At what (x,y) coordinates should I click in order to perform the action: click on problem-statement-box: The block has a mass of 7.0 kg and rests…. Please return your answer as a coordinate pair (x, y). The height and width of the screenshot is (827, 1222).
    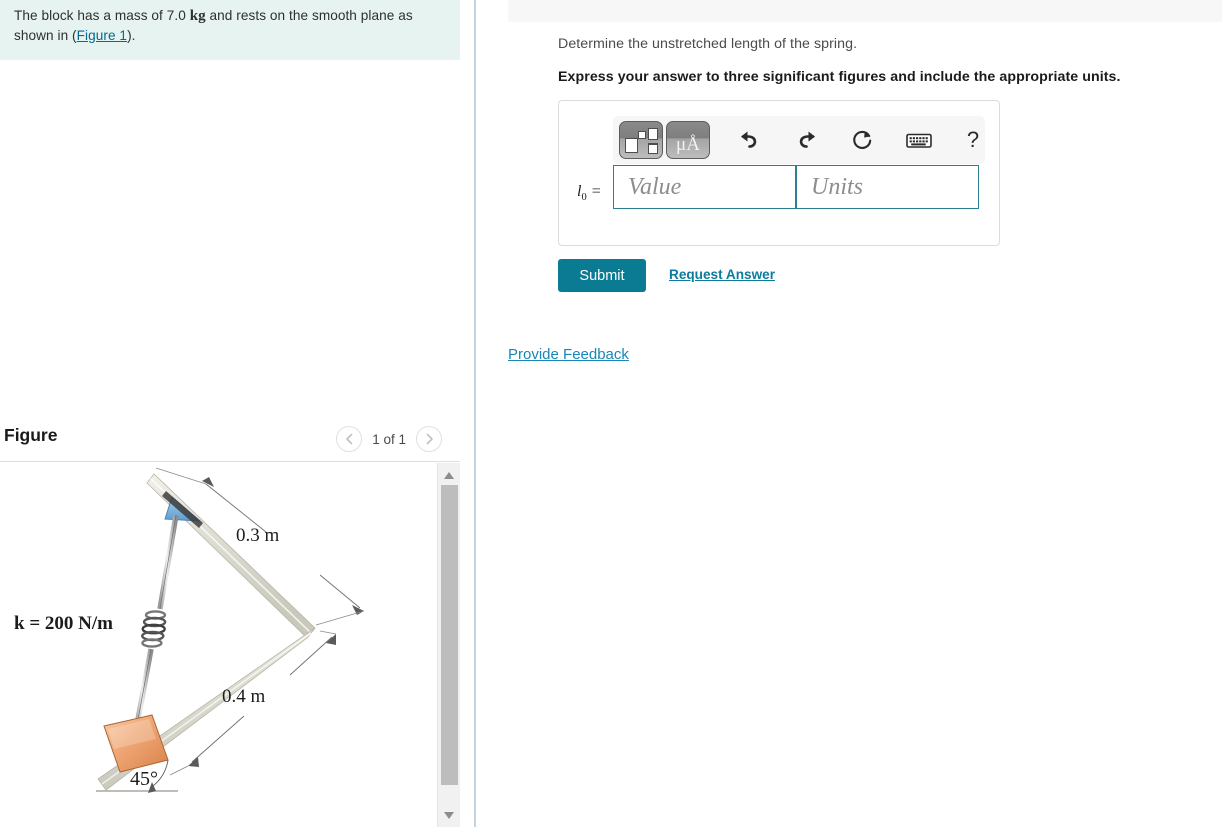
    Looking at the image, I should click on (230, 30).